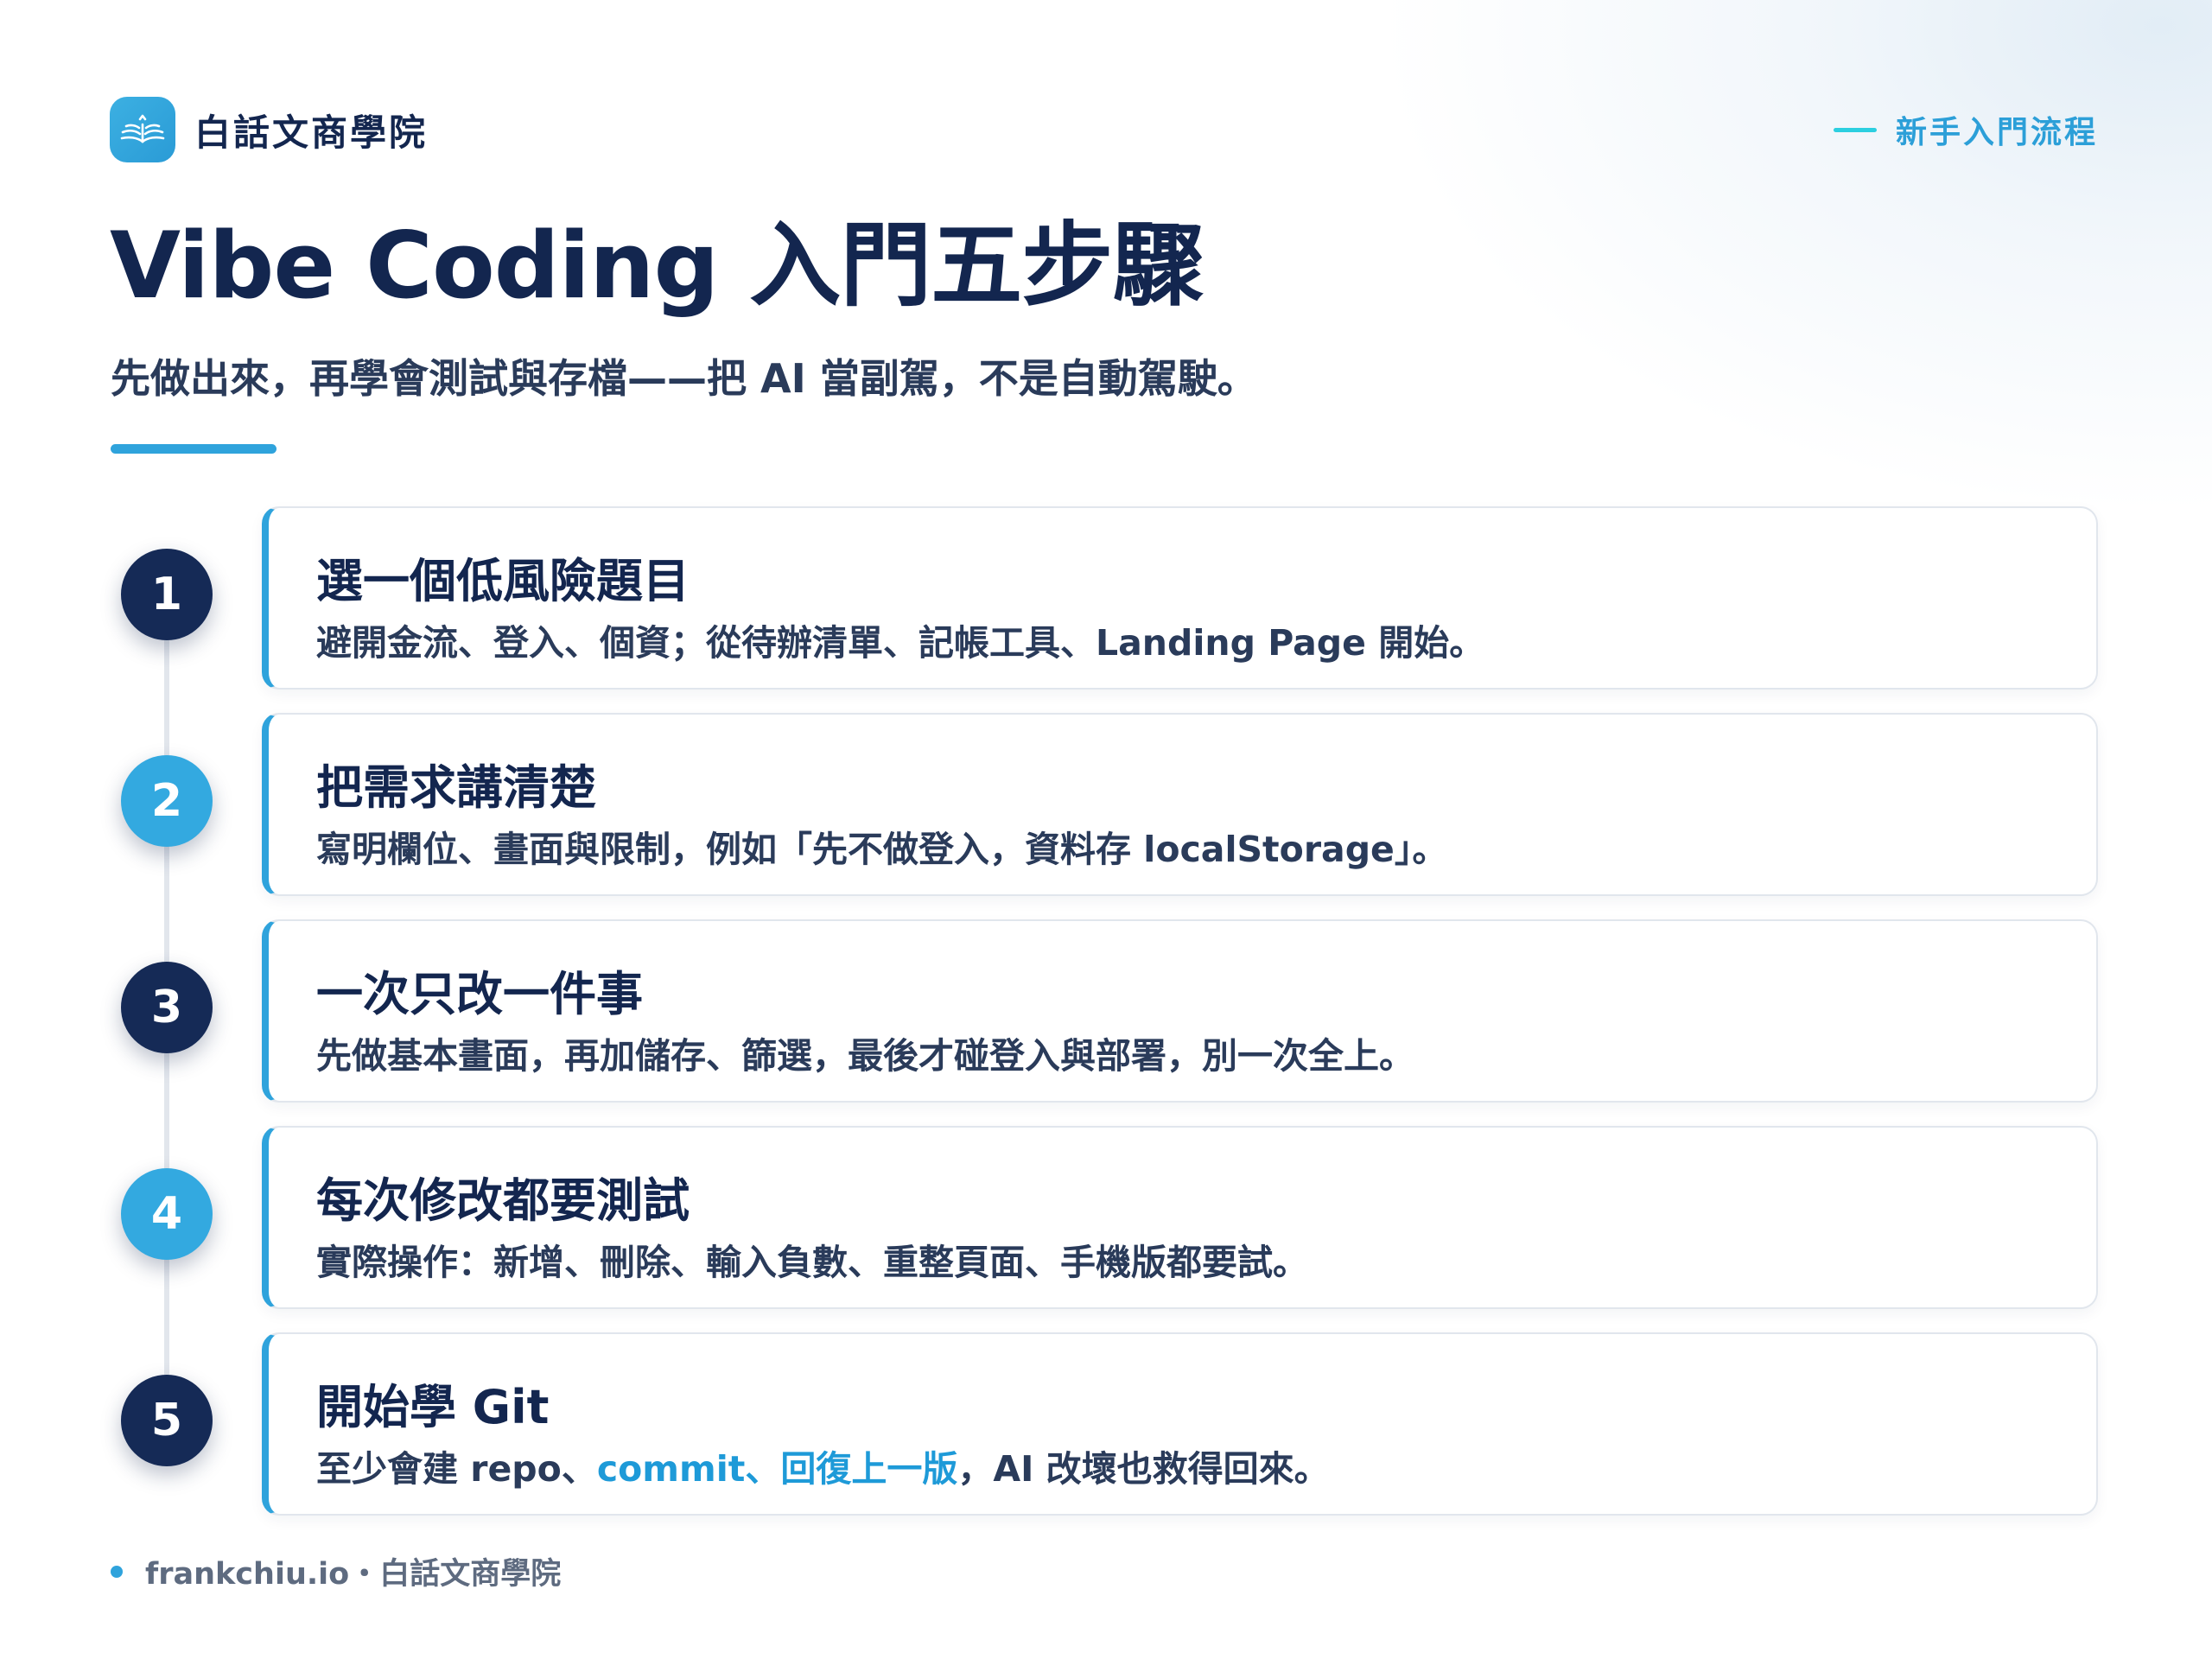 Image resolution: width=2212 pixels, height=1659 pixels. Describe the element at coordinates (1143, 1469) in the screenshot. I see `step-desc-text: ，AI 改壞也救得回來。` at that location.